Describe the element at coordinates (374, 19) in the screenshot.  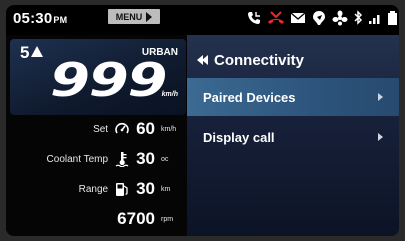
I see `signal-icon` at that location.